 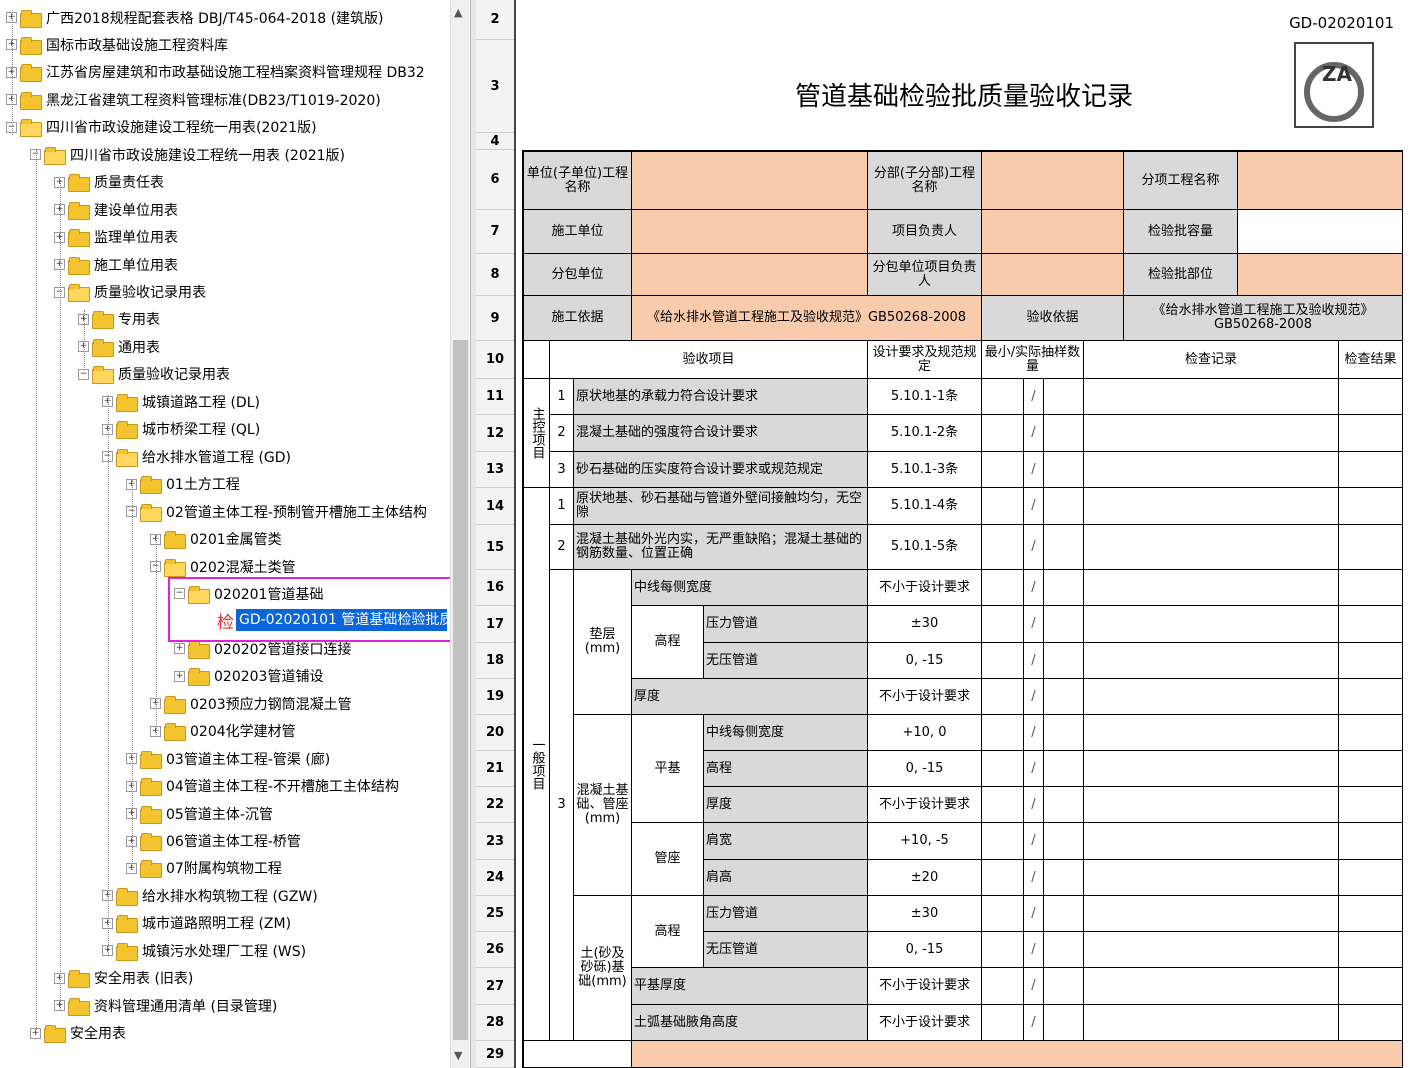 What do you see at coordinates (181, 401) in the screenshot?
I see `tree-node: + 城镇道路工程 (DL)` at bounding box center [181, 401].